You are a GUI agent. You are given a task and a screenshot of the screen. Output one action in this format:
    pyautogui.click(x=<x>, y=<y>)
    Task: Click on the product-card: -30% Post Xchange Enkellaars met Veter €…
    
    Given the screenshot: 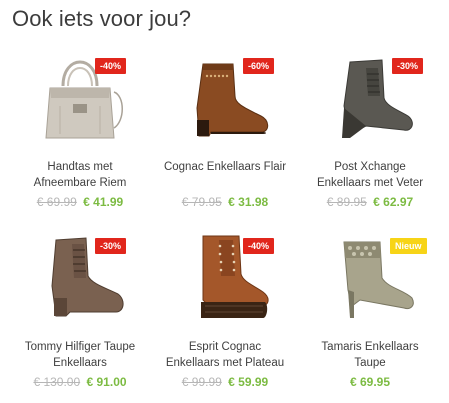 What is the action you would take?
    pyautogui.click(x=370, y=131)
    